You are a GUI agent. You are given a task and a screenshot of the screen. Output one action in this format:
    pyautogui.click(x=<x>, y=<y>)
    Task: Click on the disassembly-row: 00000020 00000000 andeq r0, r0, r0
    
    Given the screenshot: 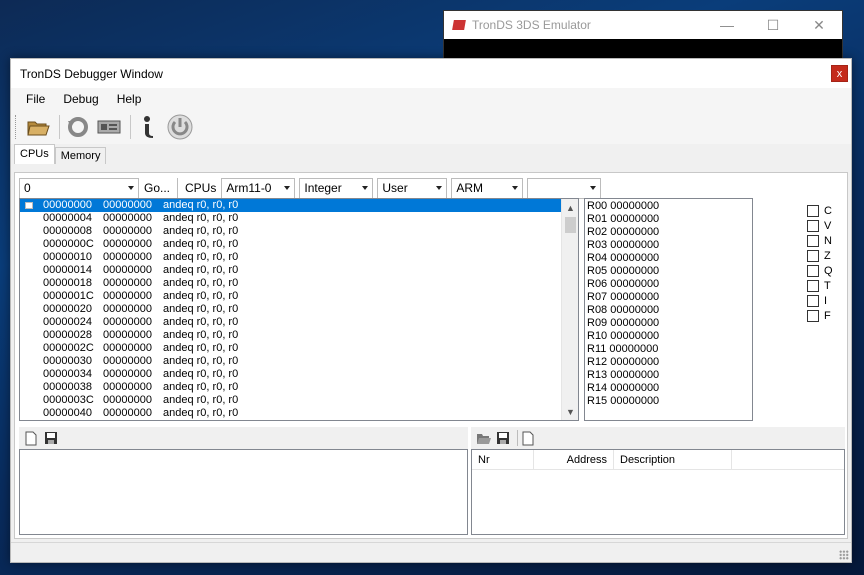 What is the action you would take?
    pyautogui.click(x=299, y=309)
    